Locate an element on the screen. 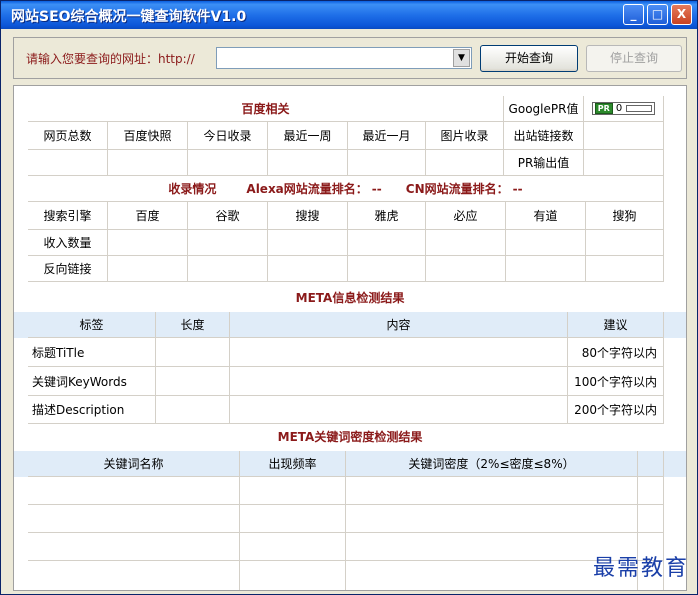 The height and width of the screenshot is (595, 698). cn-rank-value: -- is located at coordinates (517, 188).